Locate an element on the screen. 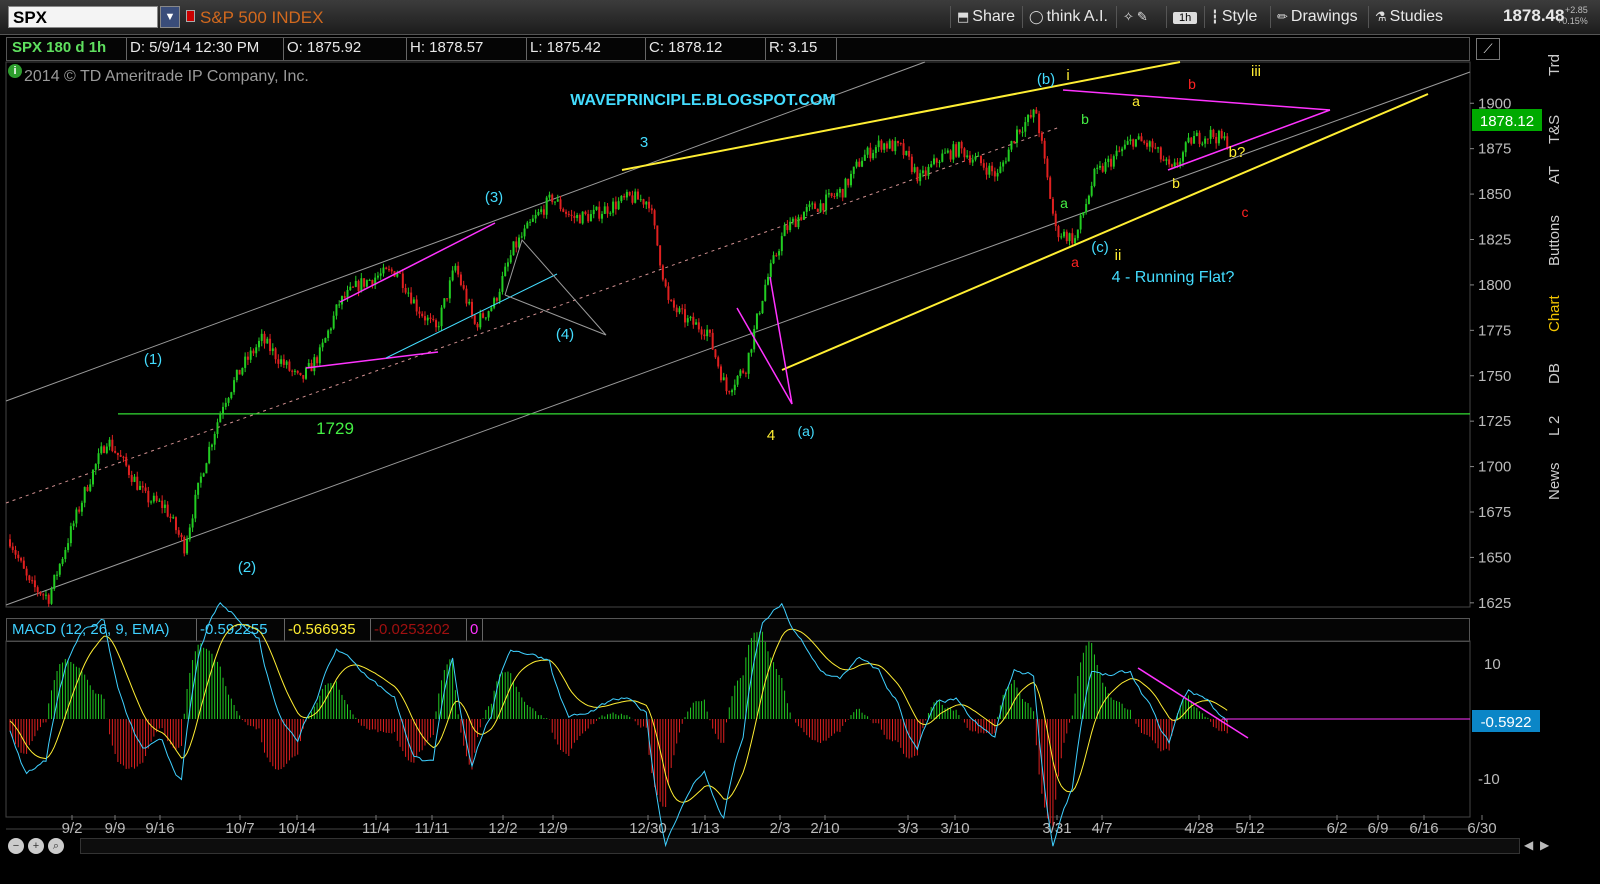 The image size is (1600, 884). upper-wedge-line is located at coordinates (901, 116).